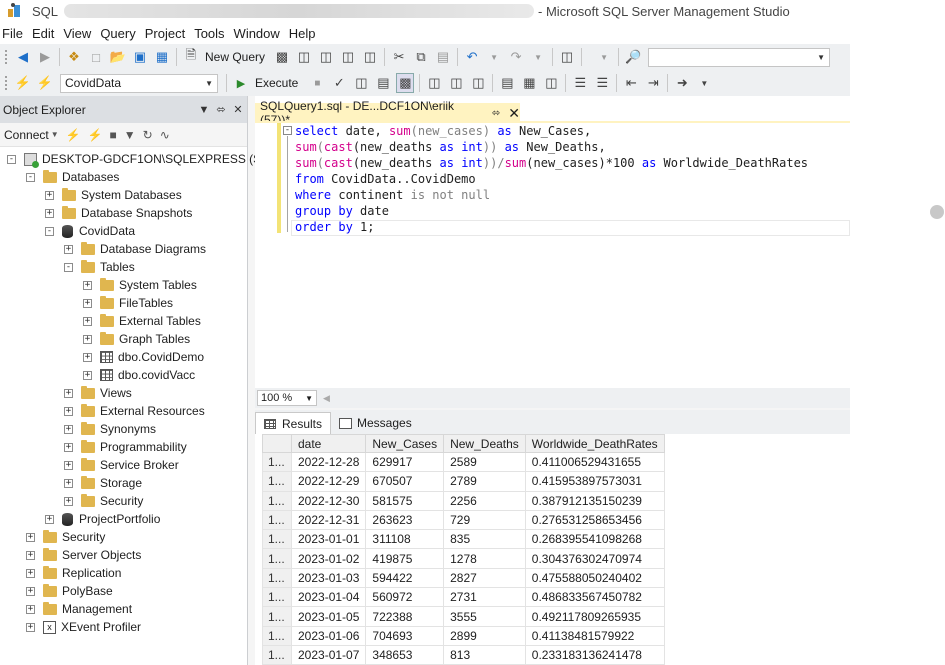  What do you see at coordinates (113, 195) in the screenshot?
I see `tree-node-system-databases: + System Databases` at bounding box center [113, 195].